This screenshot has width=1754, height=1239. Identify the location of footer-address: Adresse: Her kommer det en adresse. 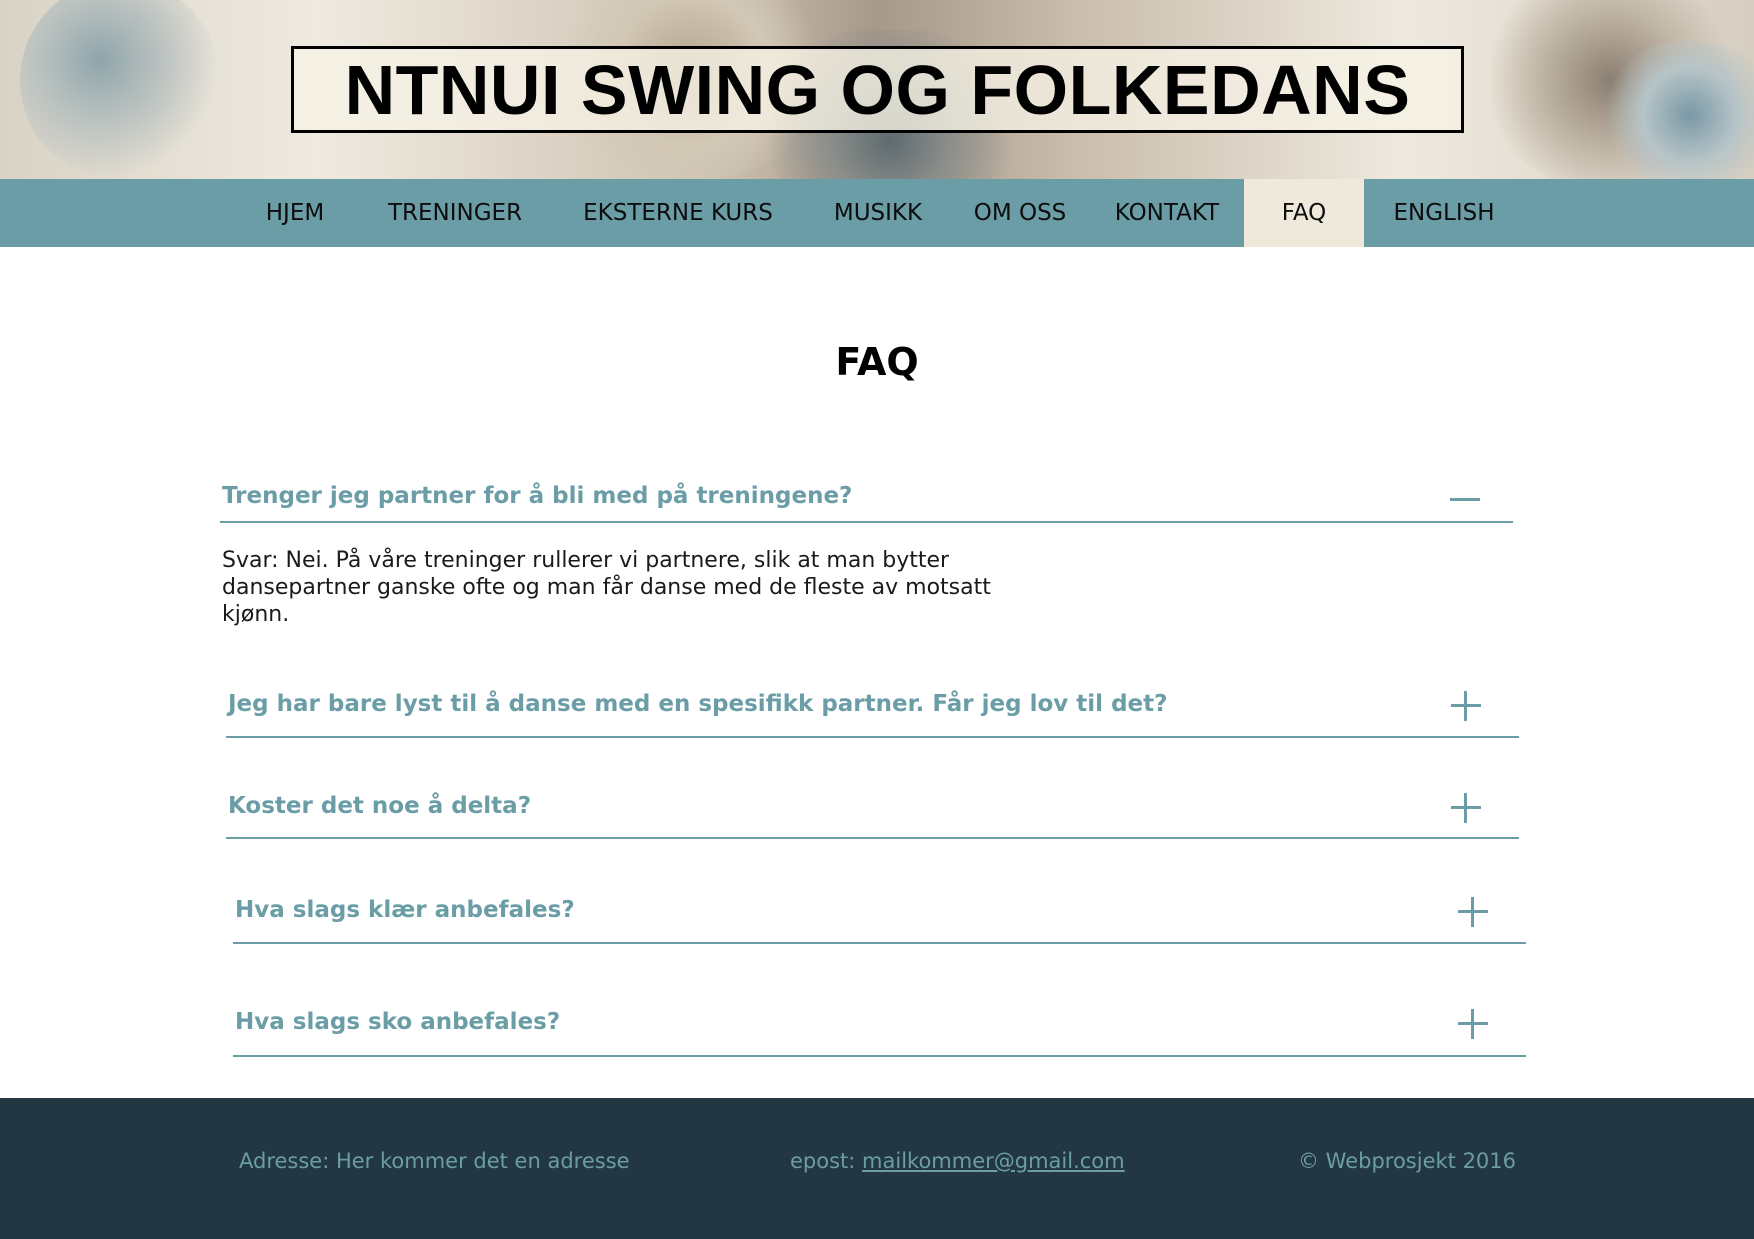
(434, 1161).